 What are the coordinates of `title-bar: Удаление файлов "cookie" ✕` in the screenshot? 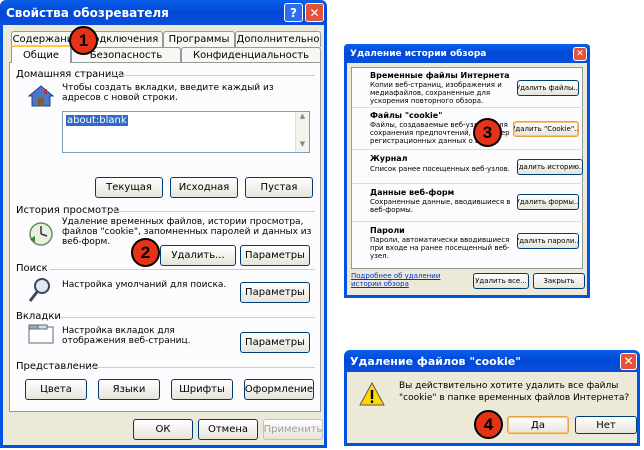 It's located at (492, 361).